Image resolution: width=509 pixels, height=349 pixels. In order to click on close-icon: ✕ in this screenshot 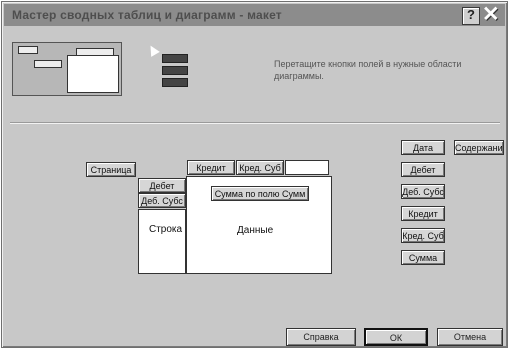, I will do `click(491, 14)`.